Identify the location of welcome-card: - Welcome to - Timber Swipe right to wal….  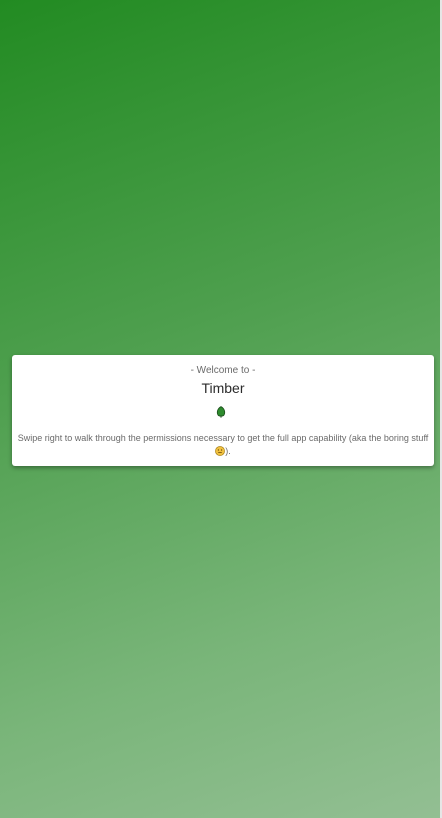
(223, 410).